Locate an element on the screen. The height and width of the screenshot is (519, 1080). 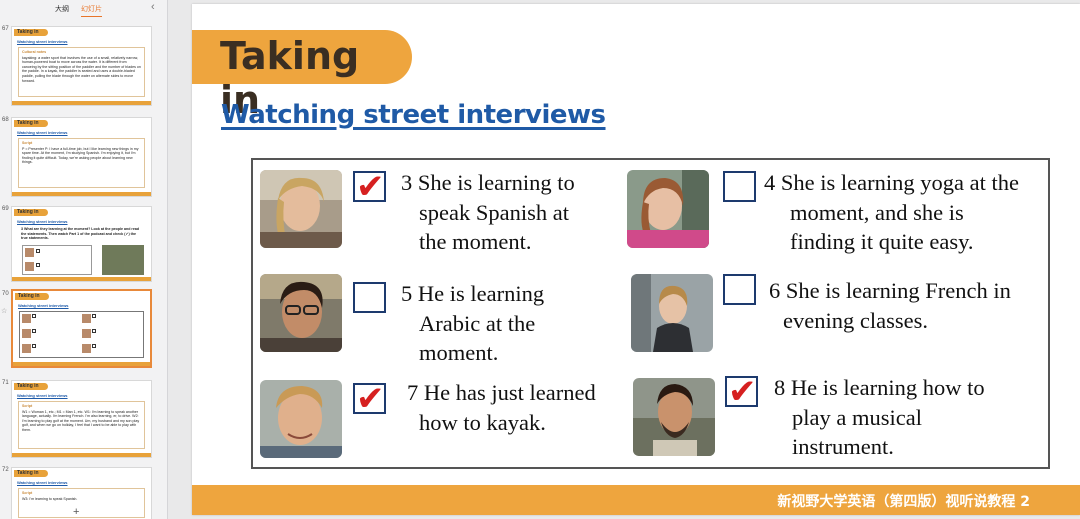
checkbox-item-7: ✔ is located at coordinates (369, 399).